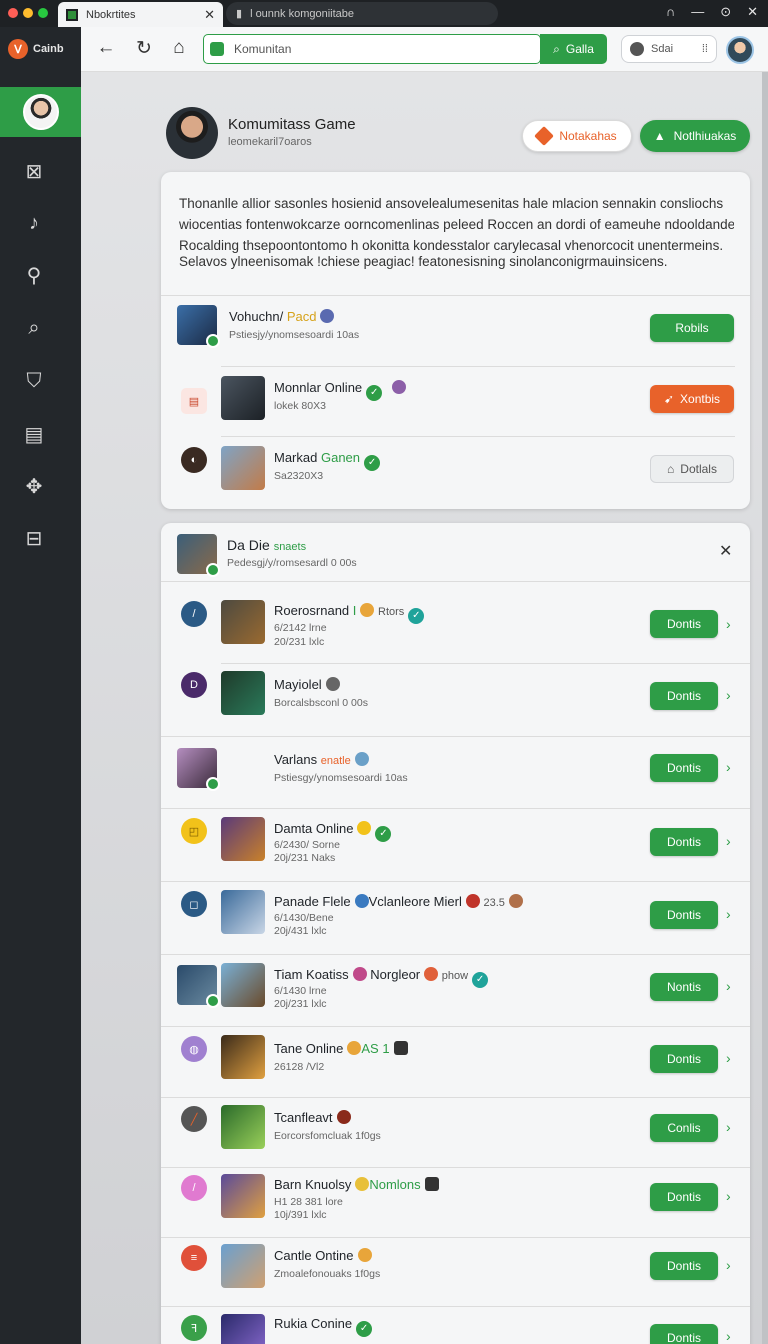 Image resolution: width=768 pixels, height=1344 pixels. What do you see at coordinates (34, 381) in the screenshot?
I see `cart-icon: ⛉` at bounding box center [34, 381].